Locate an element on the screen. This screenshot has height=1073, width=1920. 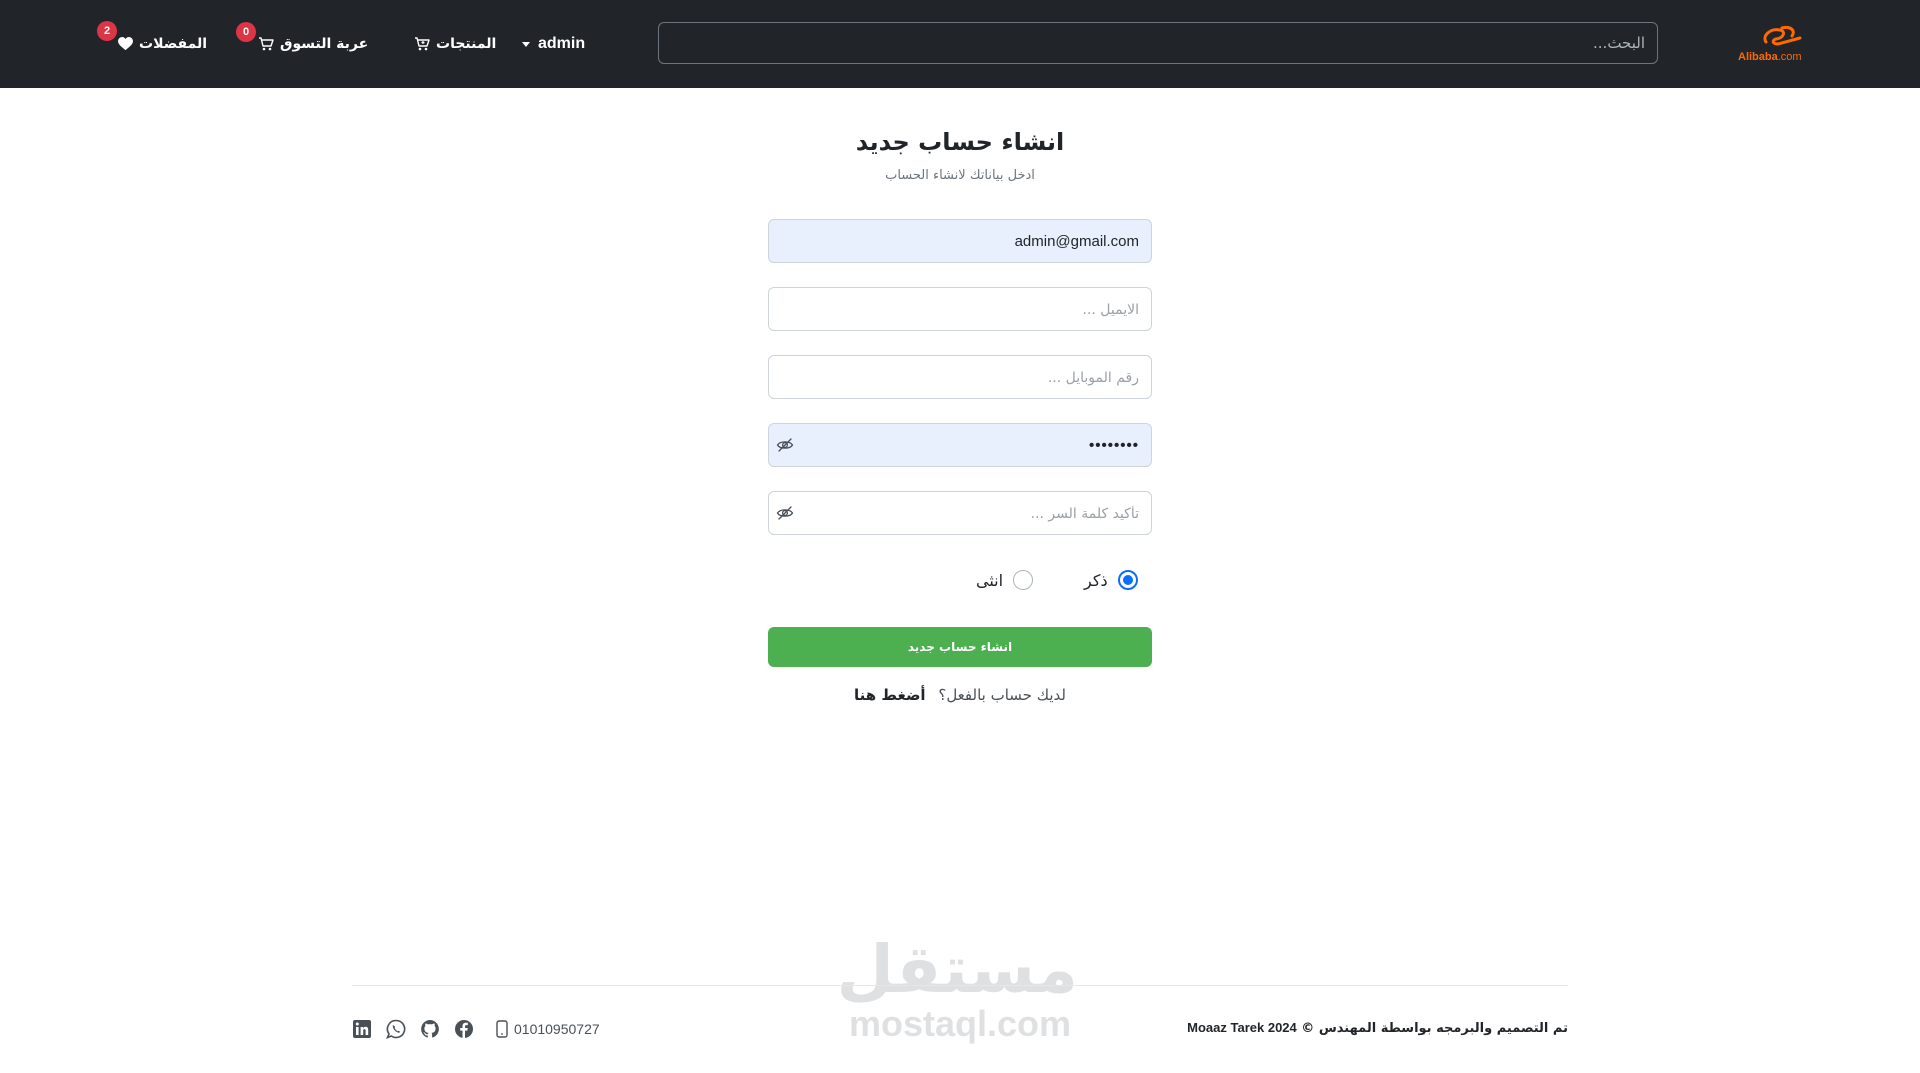
create-account-button: انشاء حساب جديد is located at coordinates (960, 647).